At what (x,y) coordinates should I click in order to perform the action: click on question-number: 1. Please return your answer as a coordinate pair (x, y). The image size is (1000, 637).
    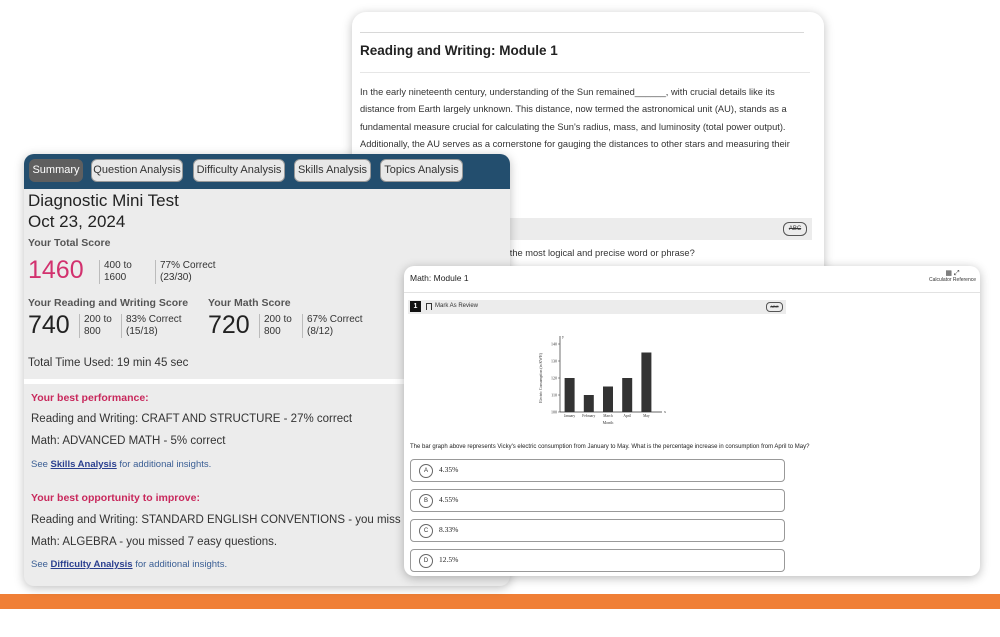
    Looking at the image, I should click on (415, 306).